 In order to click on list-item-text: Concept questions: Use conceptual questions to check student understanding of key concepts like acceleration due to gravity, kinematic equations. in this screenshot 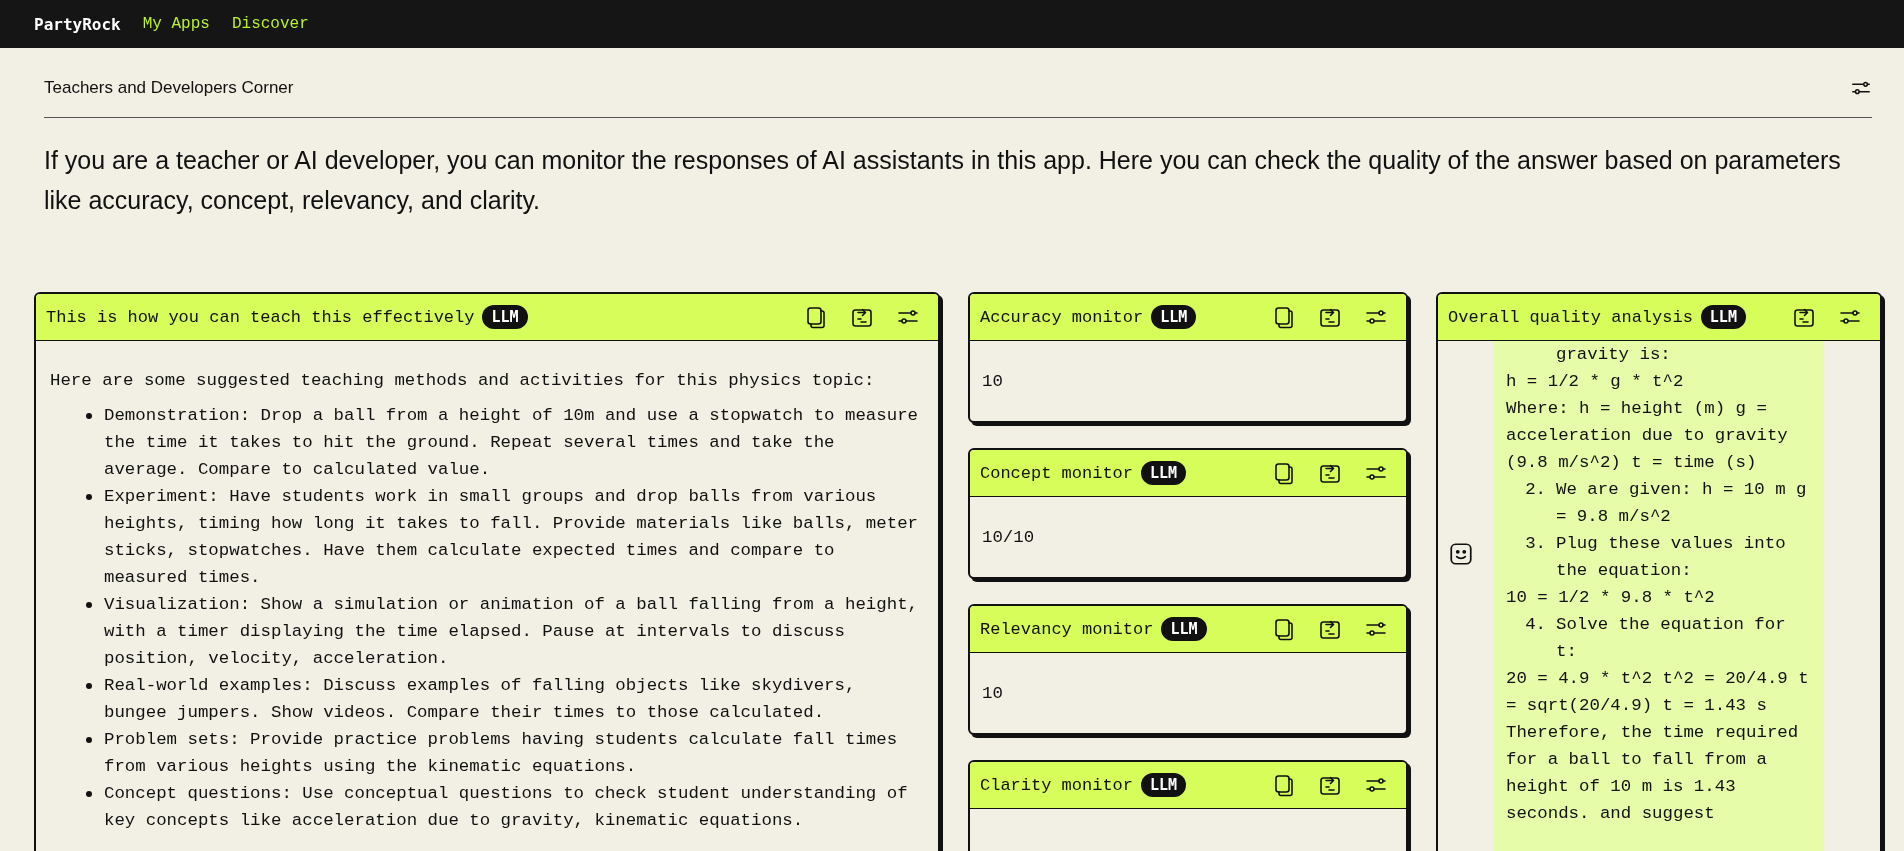, I will do `click(506, 807)`.